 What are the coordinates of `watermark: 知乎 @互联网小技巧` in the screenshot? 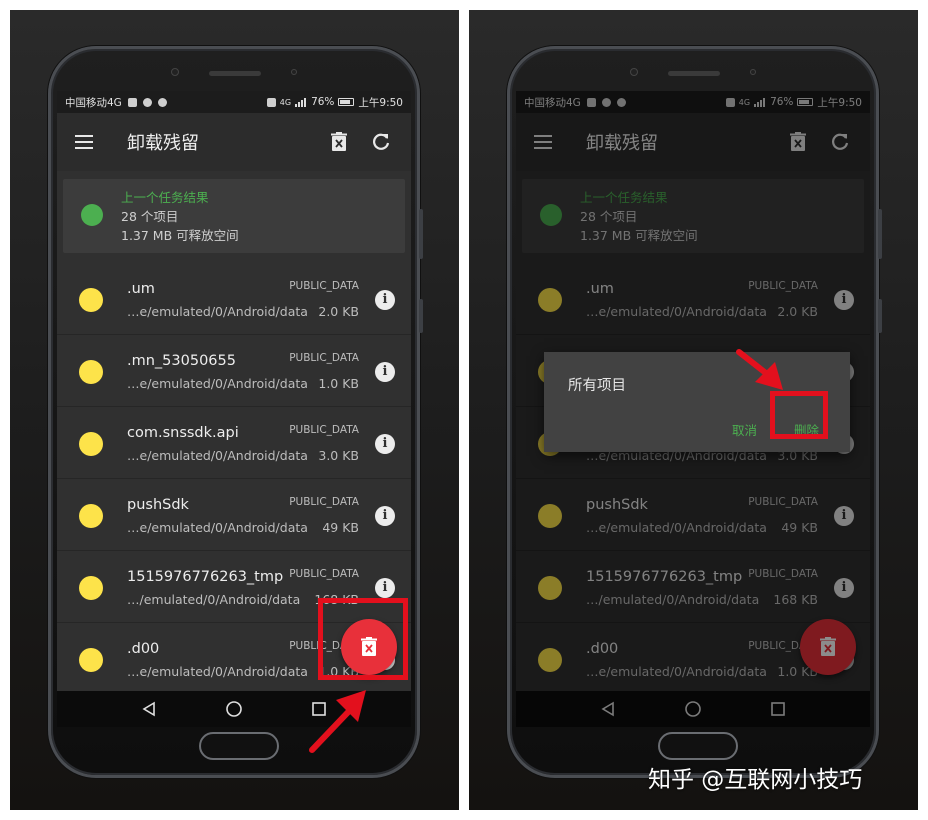 It's located at (755, 780).